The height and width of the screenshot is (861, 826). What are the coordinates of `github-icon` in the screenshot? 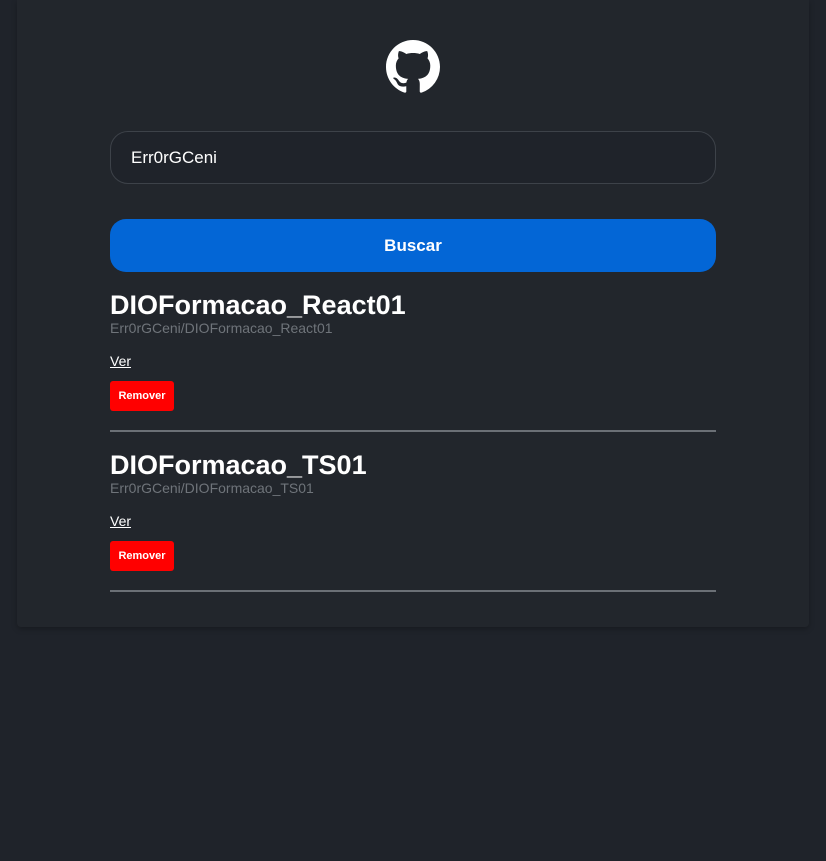 It's located at (413, 66).